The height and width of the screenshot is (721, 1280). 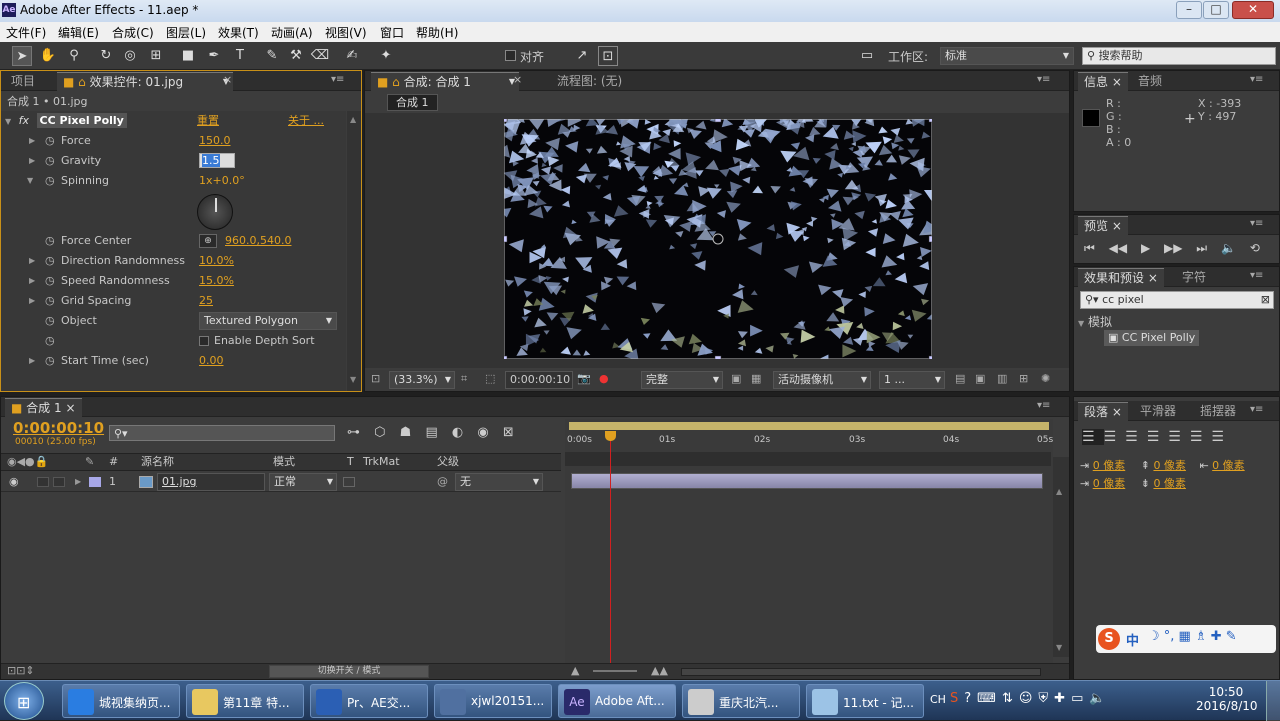 What do you see at coordinates (957, 698) in the screenshot?
I see `sogou-tray-icon: S` at bounding box center [957, 698].